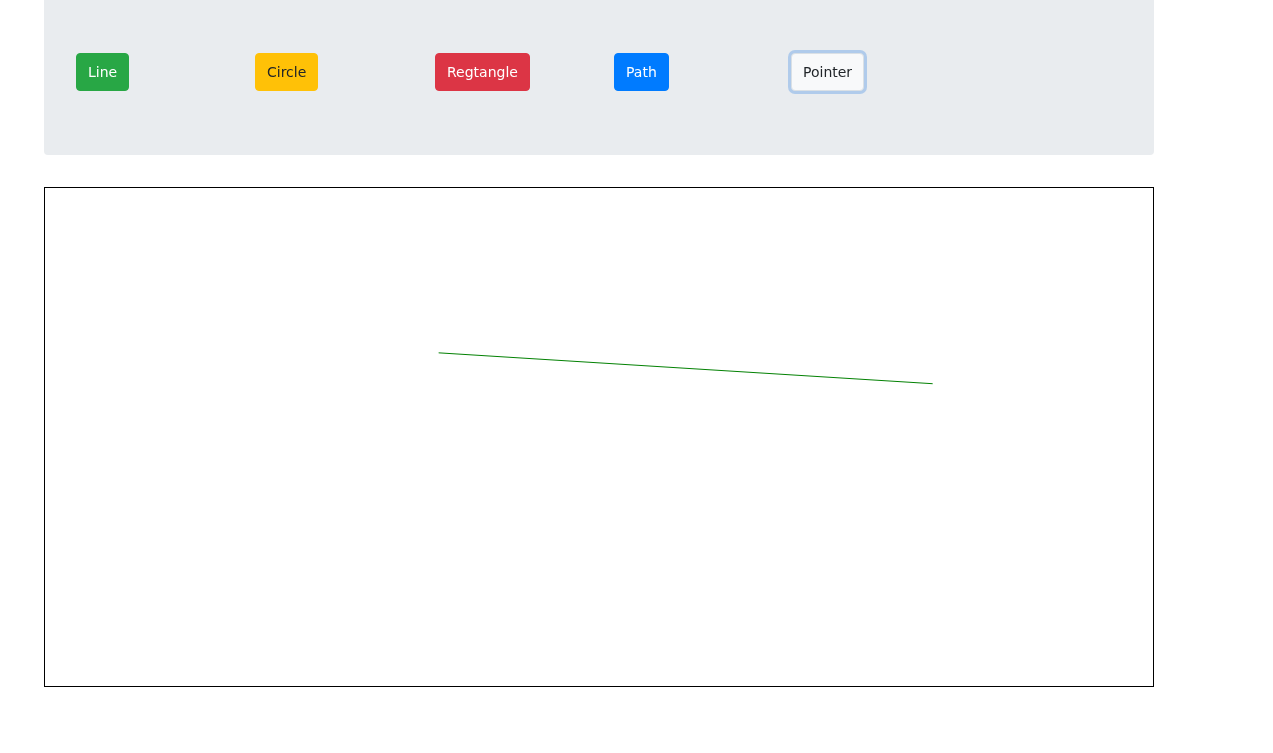 The width and height of the screenshot is (1273, 753). What do you see at coordinates (828, 72) in the screenshot?
I see `tool-button: Pointer` at bounding box center [828, 72].